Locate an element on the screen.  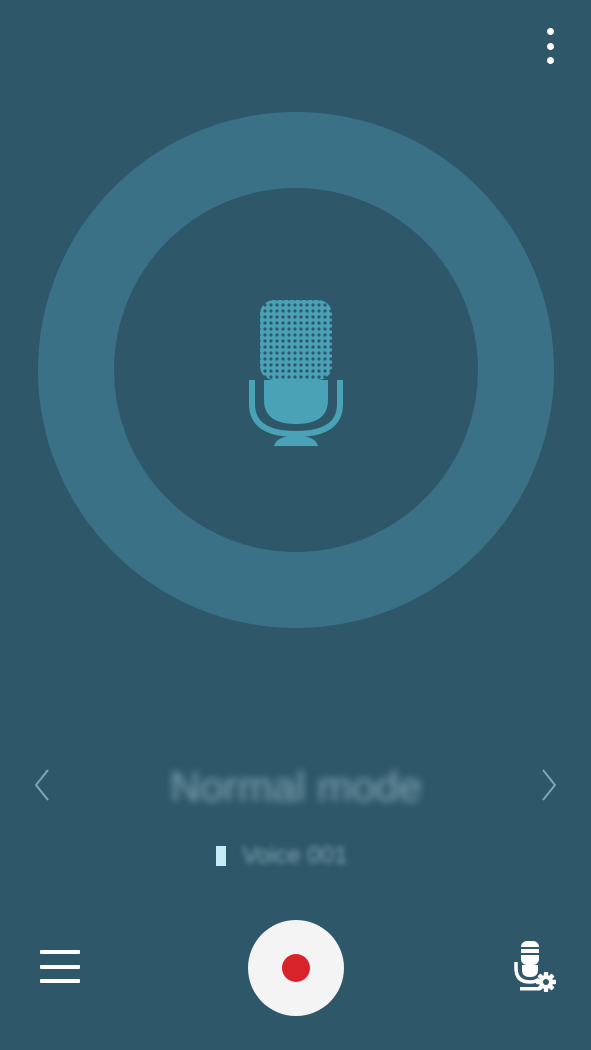
recording-mode-label: Normal mode is located at coordinates (296, 786).